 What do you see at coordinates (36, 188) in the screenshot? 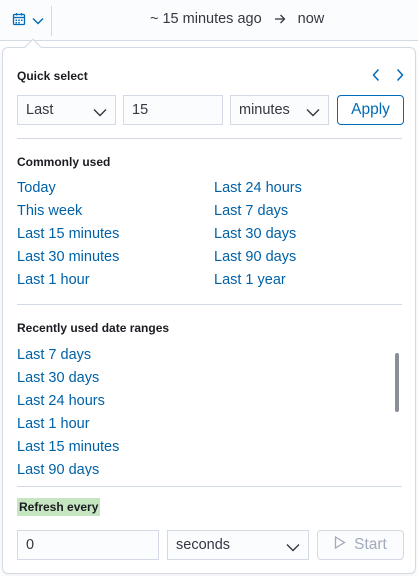
I see `commonly-used-today: Today` at bounding box center [36, 188].